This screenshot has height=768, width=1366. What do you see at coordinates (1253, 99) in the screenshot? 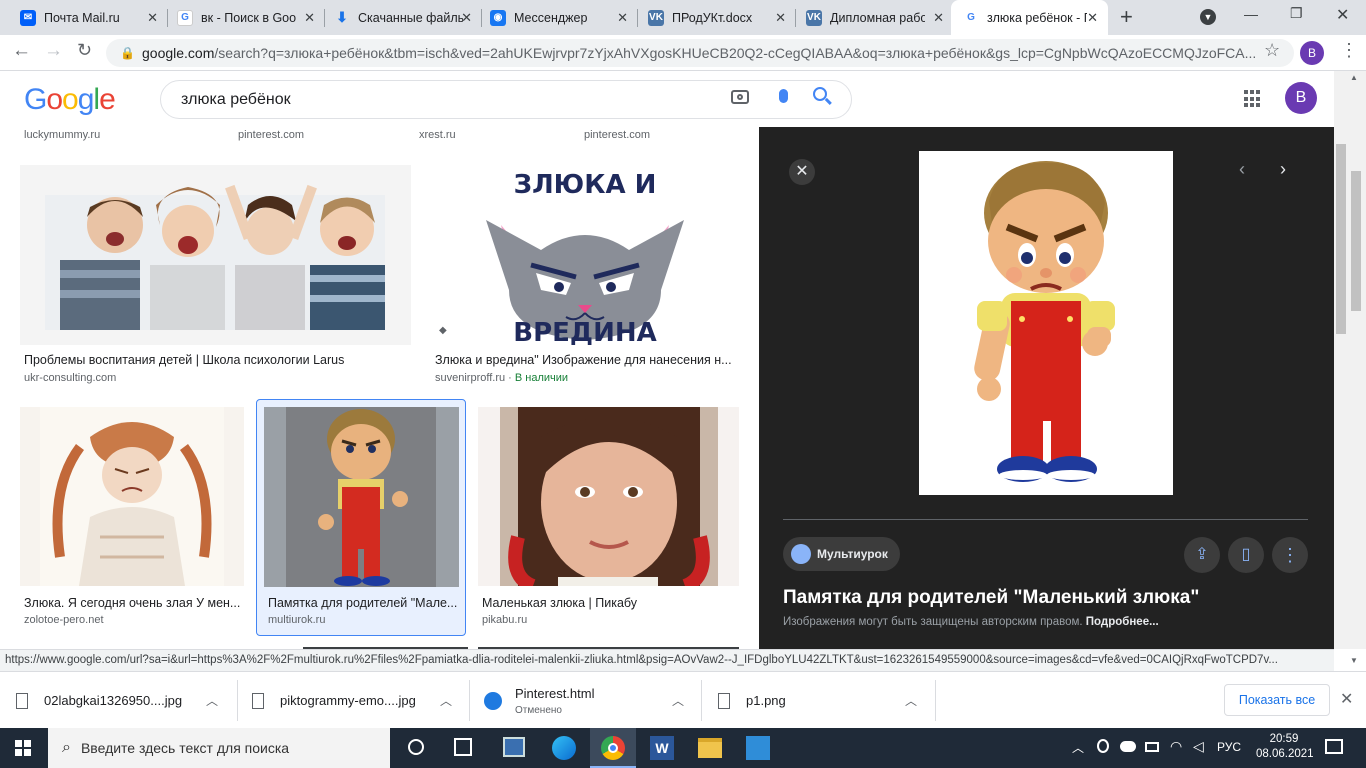
I see `apps-grid-icon` at bounding box center [1253, 99].